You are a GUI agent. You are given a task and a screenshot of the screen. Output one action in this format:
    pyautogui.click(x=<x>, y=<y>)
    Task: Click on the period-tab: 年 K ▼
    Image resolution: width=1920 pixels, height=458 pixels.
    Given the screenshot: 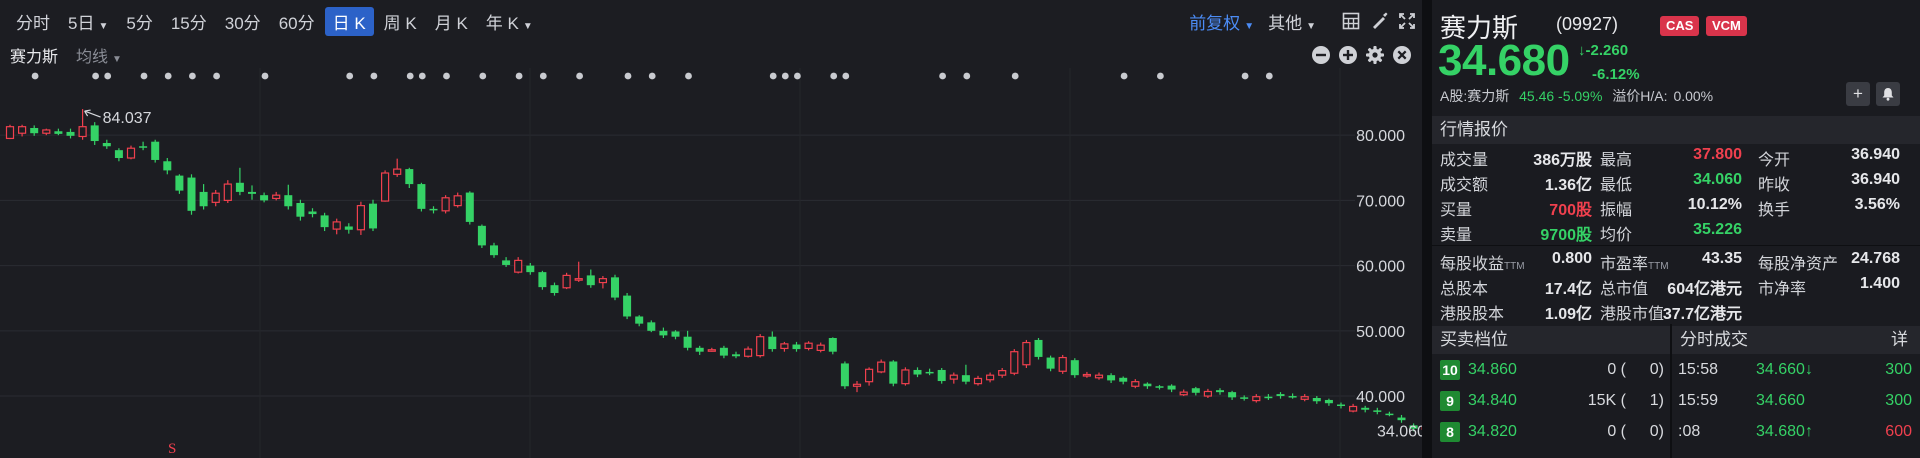 What is the action you would take?
    pyautogui.click(x=509, y=21)
    